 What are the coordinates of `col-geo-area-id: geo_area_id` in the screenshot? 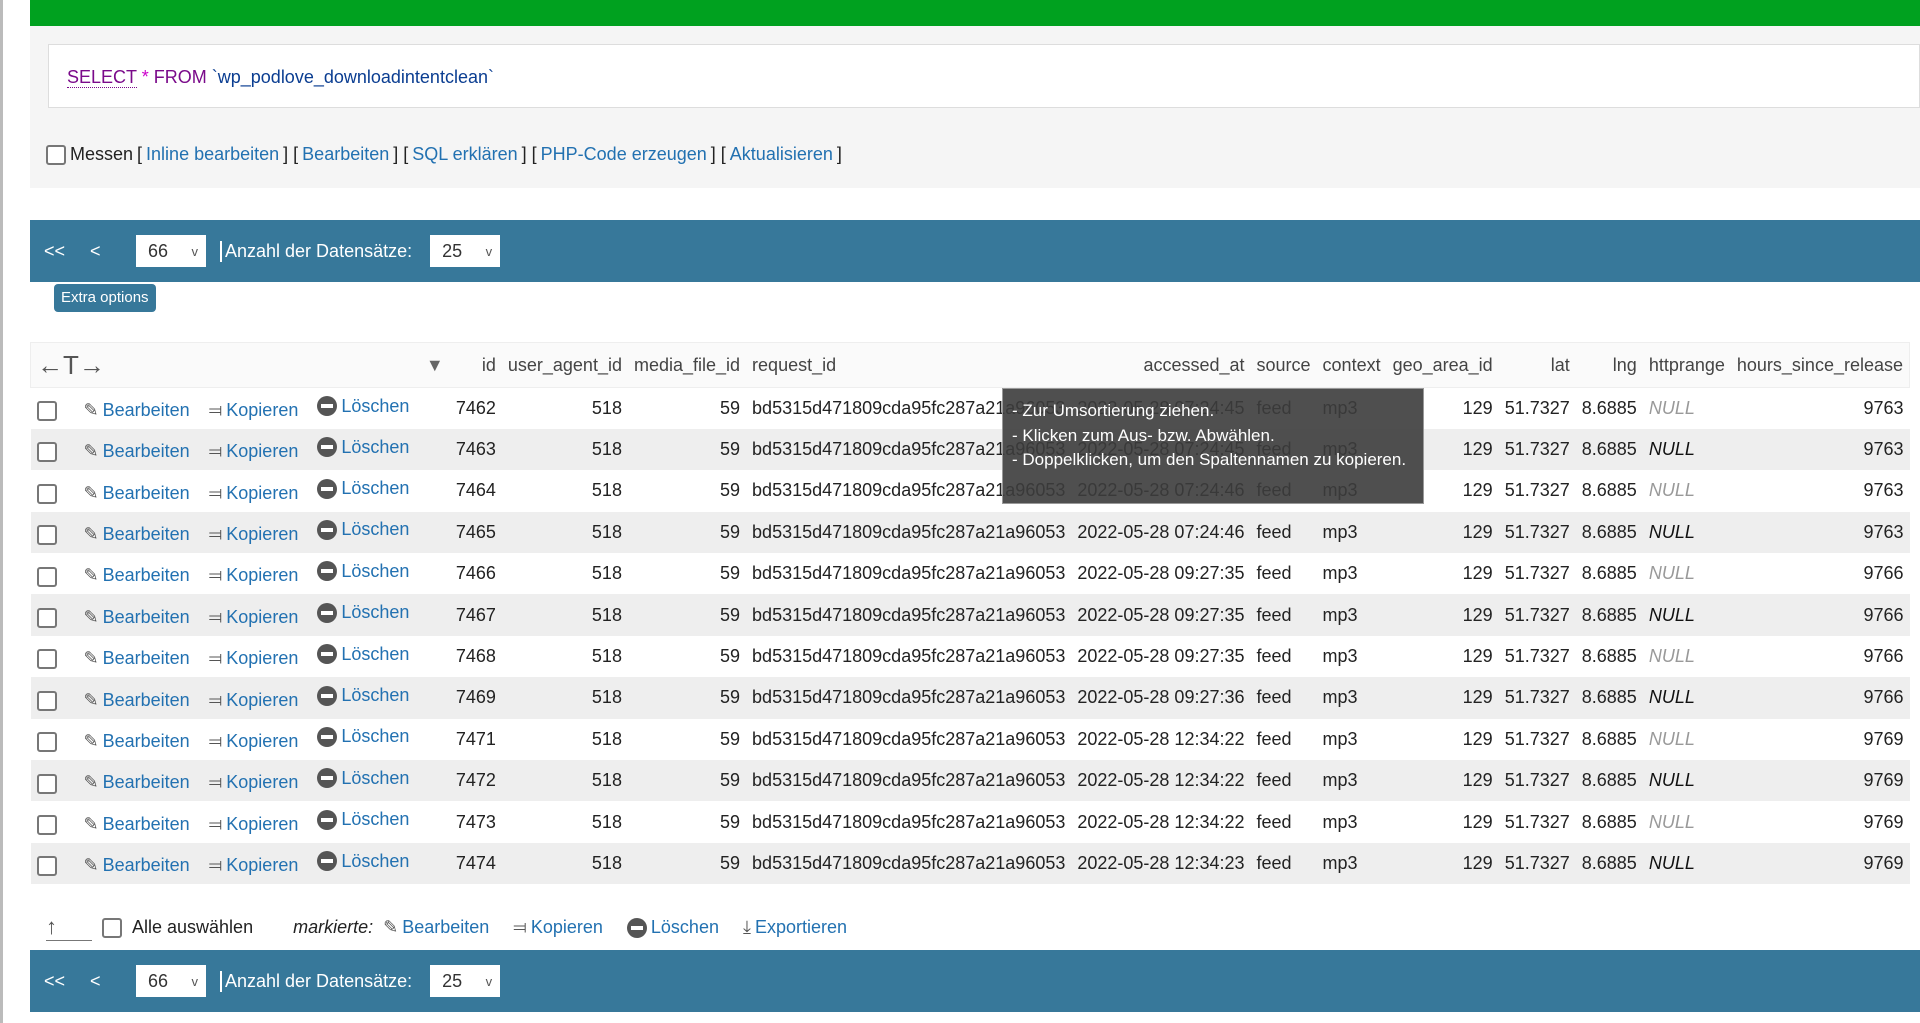 It's located at (1443, 365).